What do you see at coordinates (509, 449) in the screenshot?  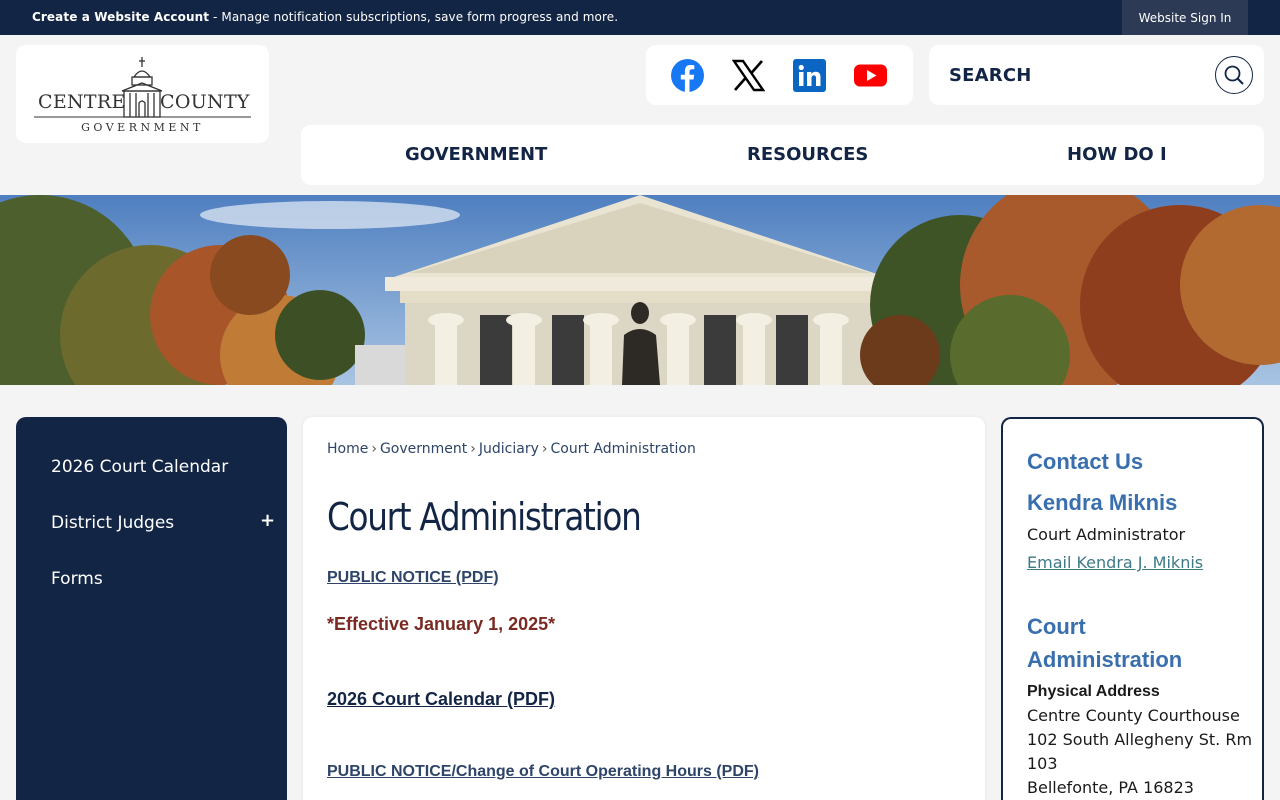 I see `breadcrumb-judiciary: Judiciary` at bounding box center [509, 449].